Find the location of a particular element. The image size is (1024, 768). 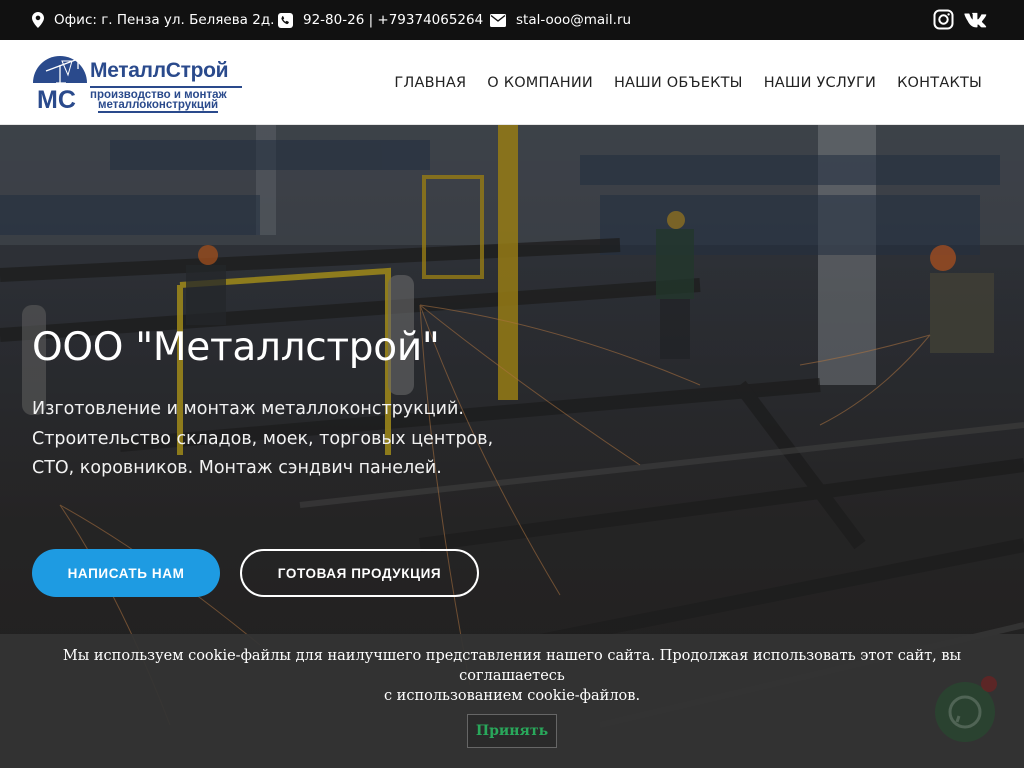

nav-item-services: НАШИ УСЛУГИ is located at coordinates (820, 83).